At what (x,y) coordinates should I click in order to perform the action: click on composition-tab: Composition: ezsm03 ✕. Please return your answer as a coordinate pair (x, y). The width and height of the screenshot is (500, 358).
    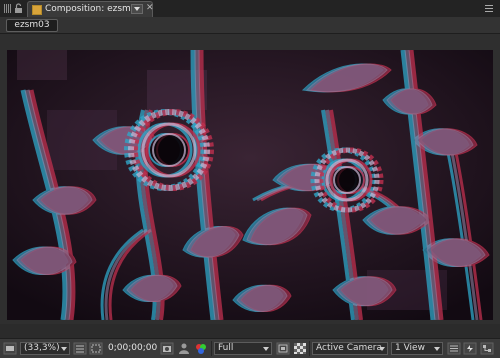
    Looking at the image, I should click on (90, 9).